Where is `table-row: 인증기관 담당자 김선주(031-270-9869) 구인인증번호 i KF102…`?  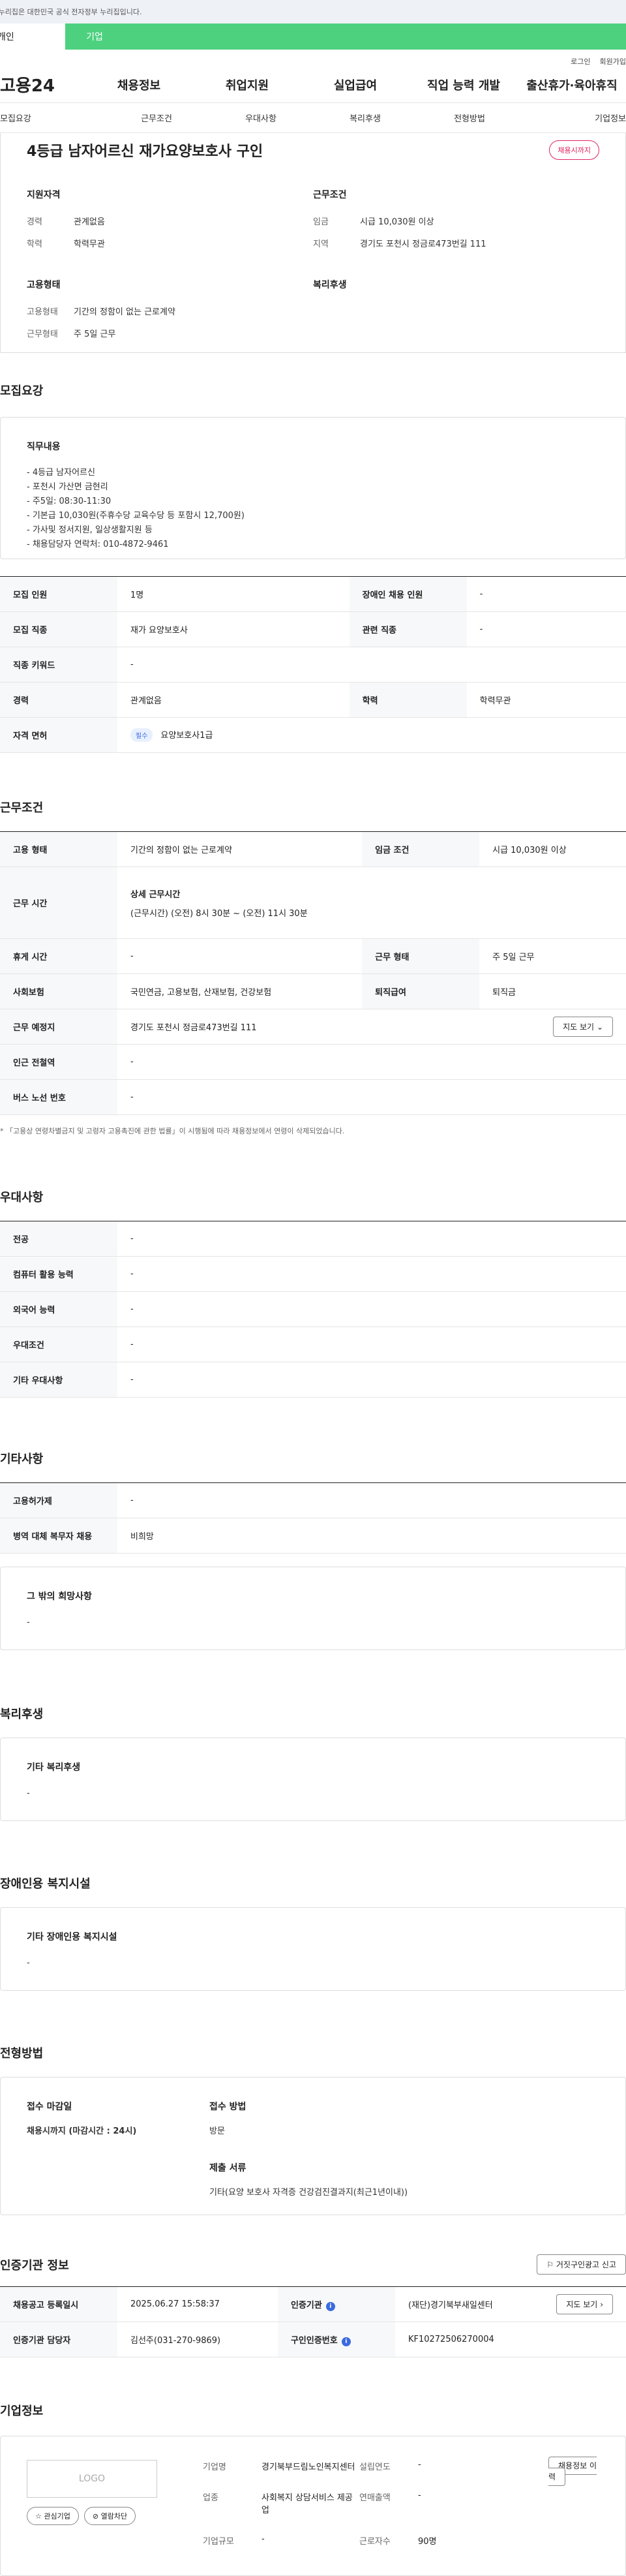 table-row: 인증기관 담당자 김선주(031-270-9869) 구인인증번호 i KF102… is located at coordinates (313, 2339).